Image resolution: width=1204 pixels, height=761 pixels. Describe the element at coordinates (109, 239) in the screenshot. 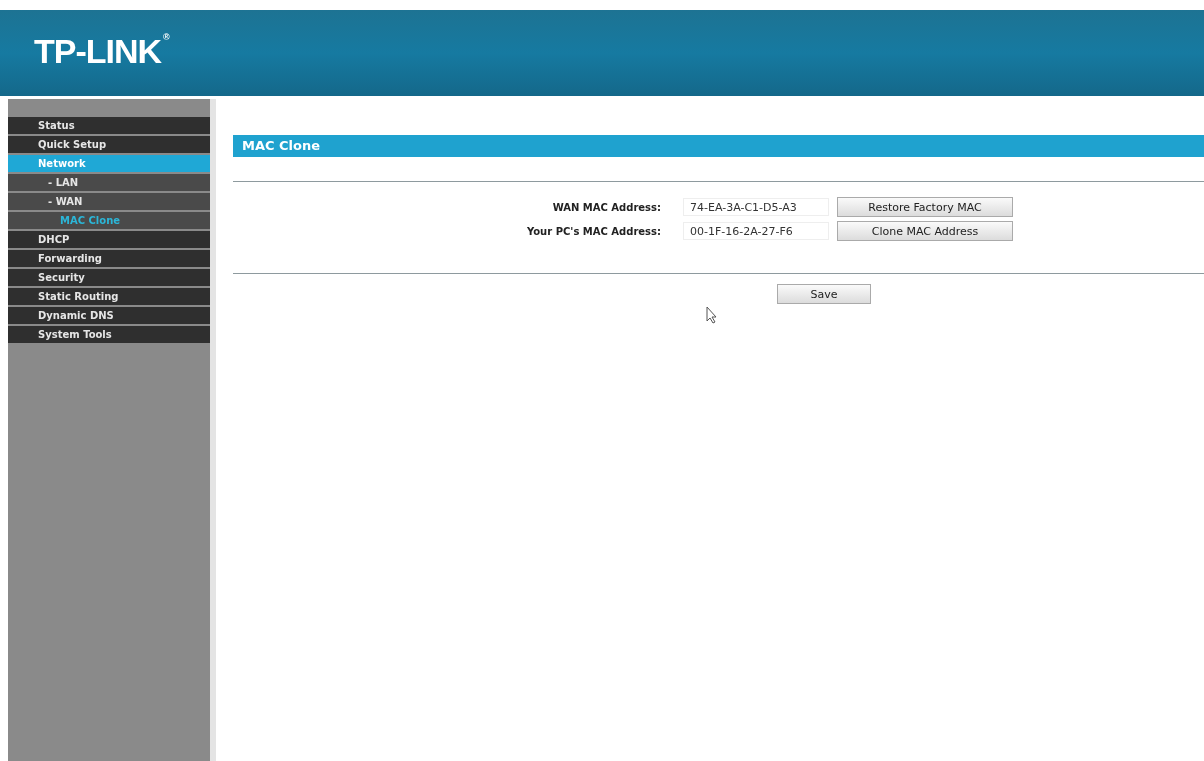

I see `menu-item: DHCP` at that location.